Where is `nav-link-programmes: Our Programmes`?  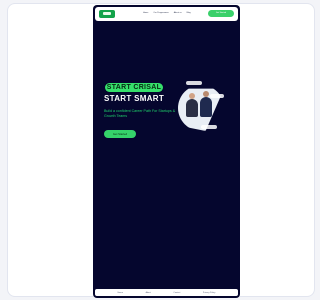
nav-link-programmes: Our Programmes is located at coordinates (160, 13).